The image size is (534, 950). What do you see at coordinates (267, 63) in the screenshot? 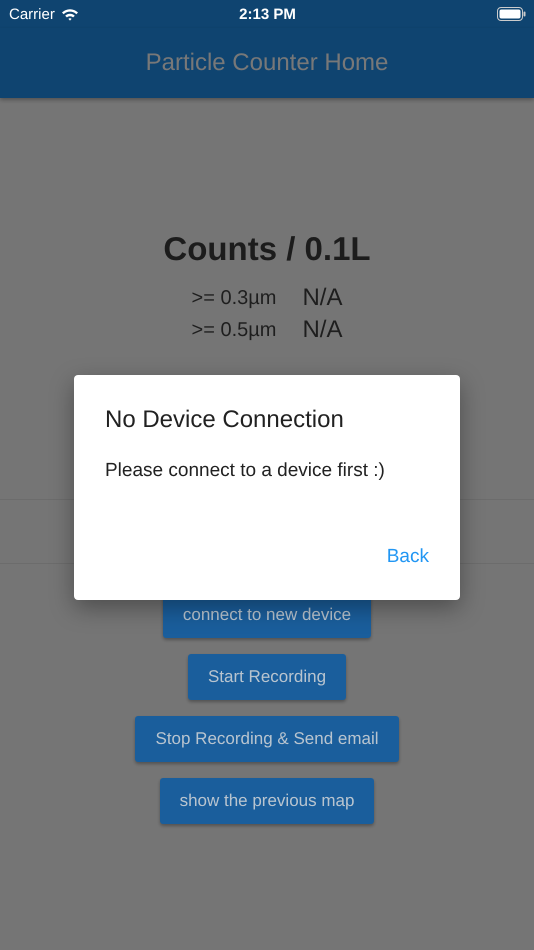
I see `app-title: Particle Counter Home` at bounding box center [267, 63].